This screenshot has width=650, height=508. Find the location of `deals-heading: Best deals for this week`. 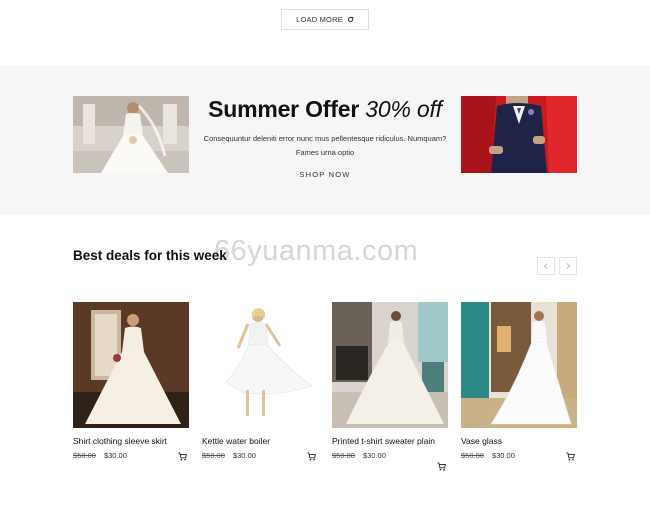

deals-heading: Best deals for this week is located at coordinates (150, 255).